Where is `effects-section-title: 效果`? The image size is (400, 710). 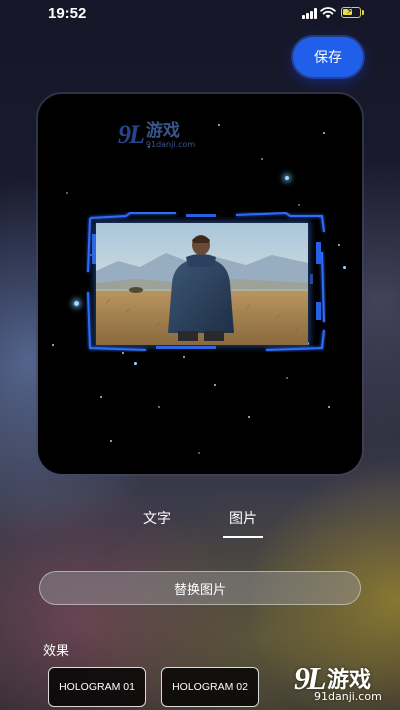
effects-section-title: 效果 is located at coordinates (56, 651).